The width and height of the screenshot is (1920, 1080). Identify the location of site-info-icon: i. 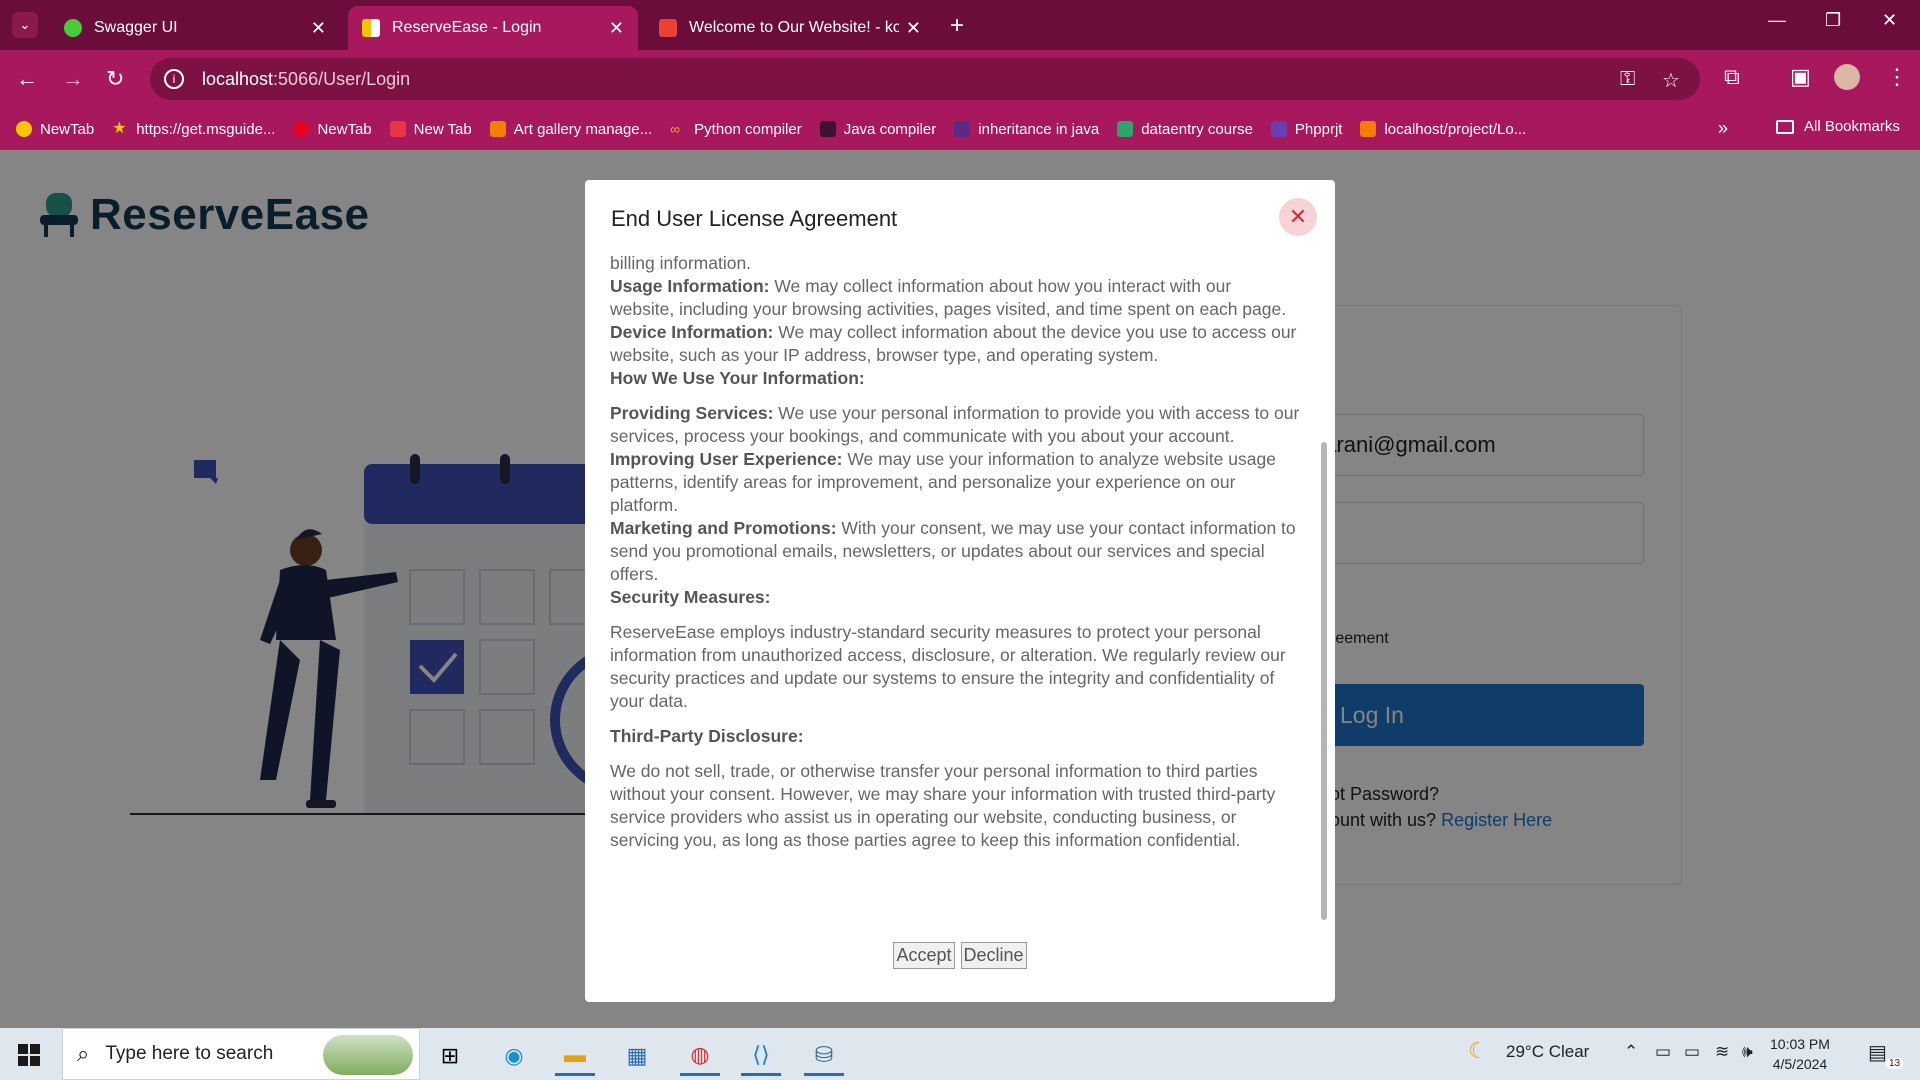
(174, 79).